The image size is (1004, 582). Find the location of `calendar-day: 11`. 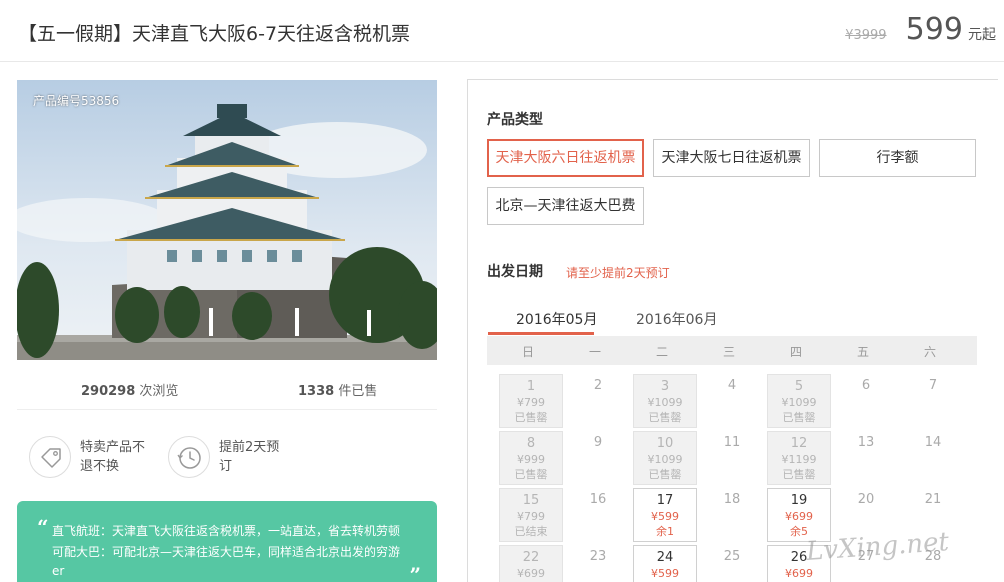

calendar-day: 11 is located at coordinates (732, 458).